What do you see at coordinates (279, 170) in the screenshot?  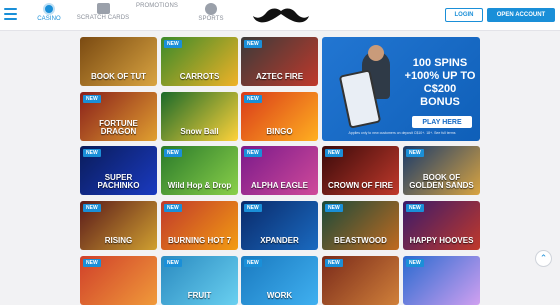 I see `game-tile: NEW ALPHA EAGLE` at bounding box center [279, 170].